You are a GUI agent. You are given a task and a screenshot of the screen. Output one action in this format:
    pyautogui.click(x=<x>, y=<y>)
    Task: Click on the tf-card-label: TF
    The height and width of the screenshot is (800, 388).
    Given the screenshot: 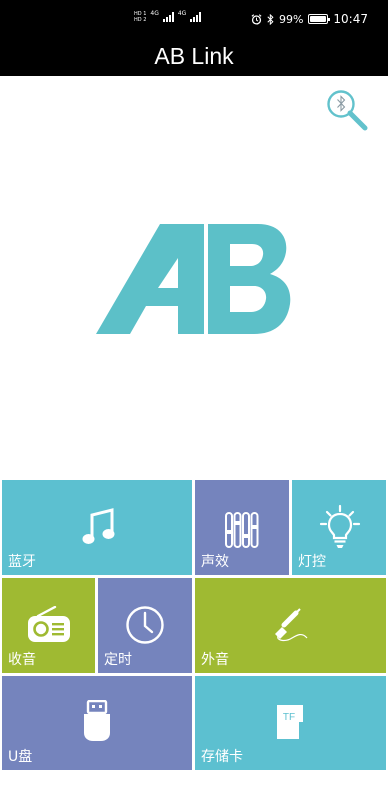 What is the action you would take?
    pyautogui.click(x=289, y=717)
    